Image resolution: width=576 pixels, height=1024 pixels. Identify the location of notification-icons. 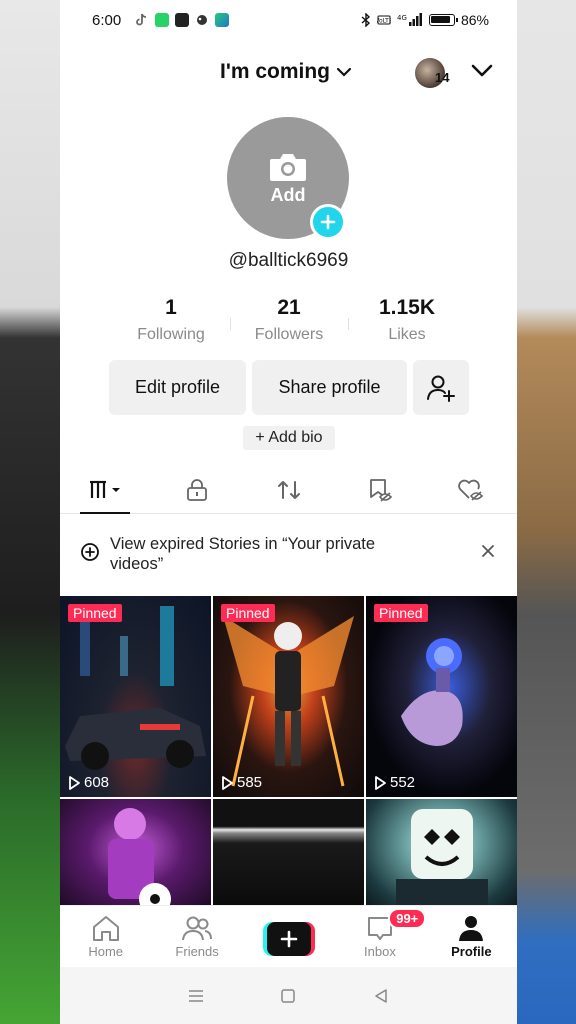
(182, 20).